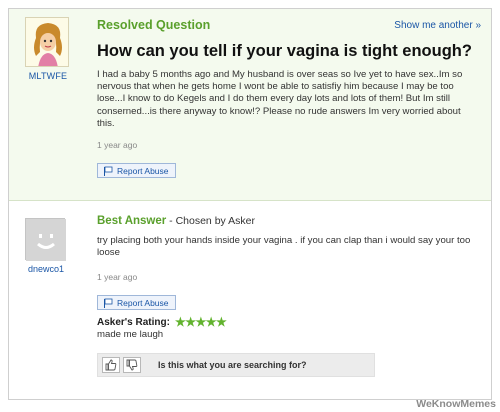  I want to click on thumbs-up-icon, so click(111, 365).